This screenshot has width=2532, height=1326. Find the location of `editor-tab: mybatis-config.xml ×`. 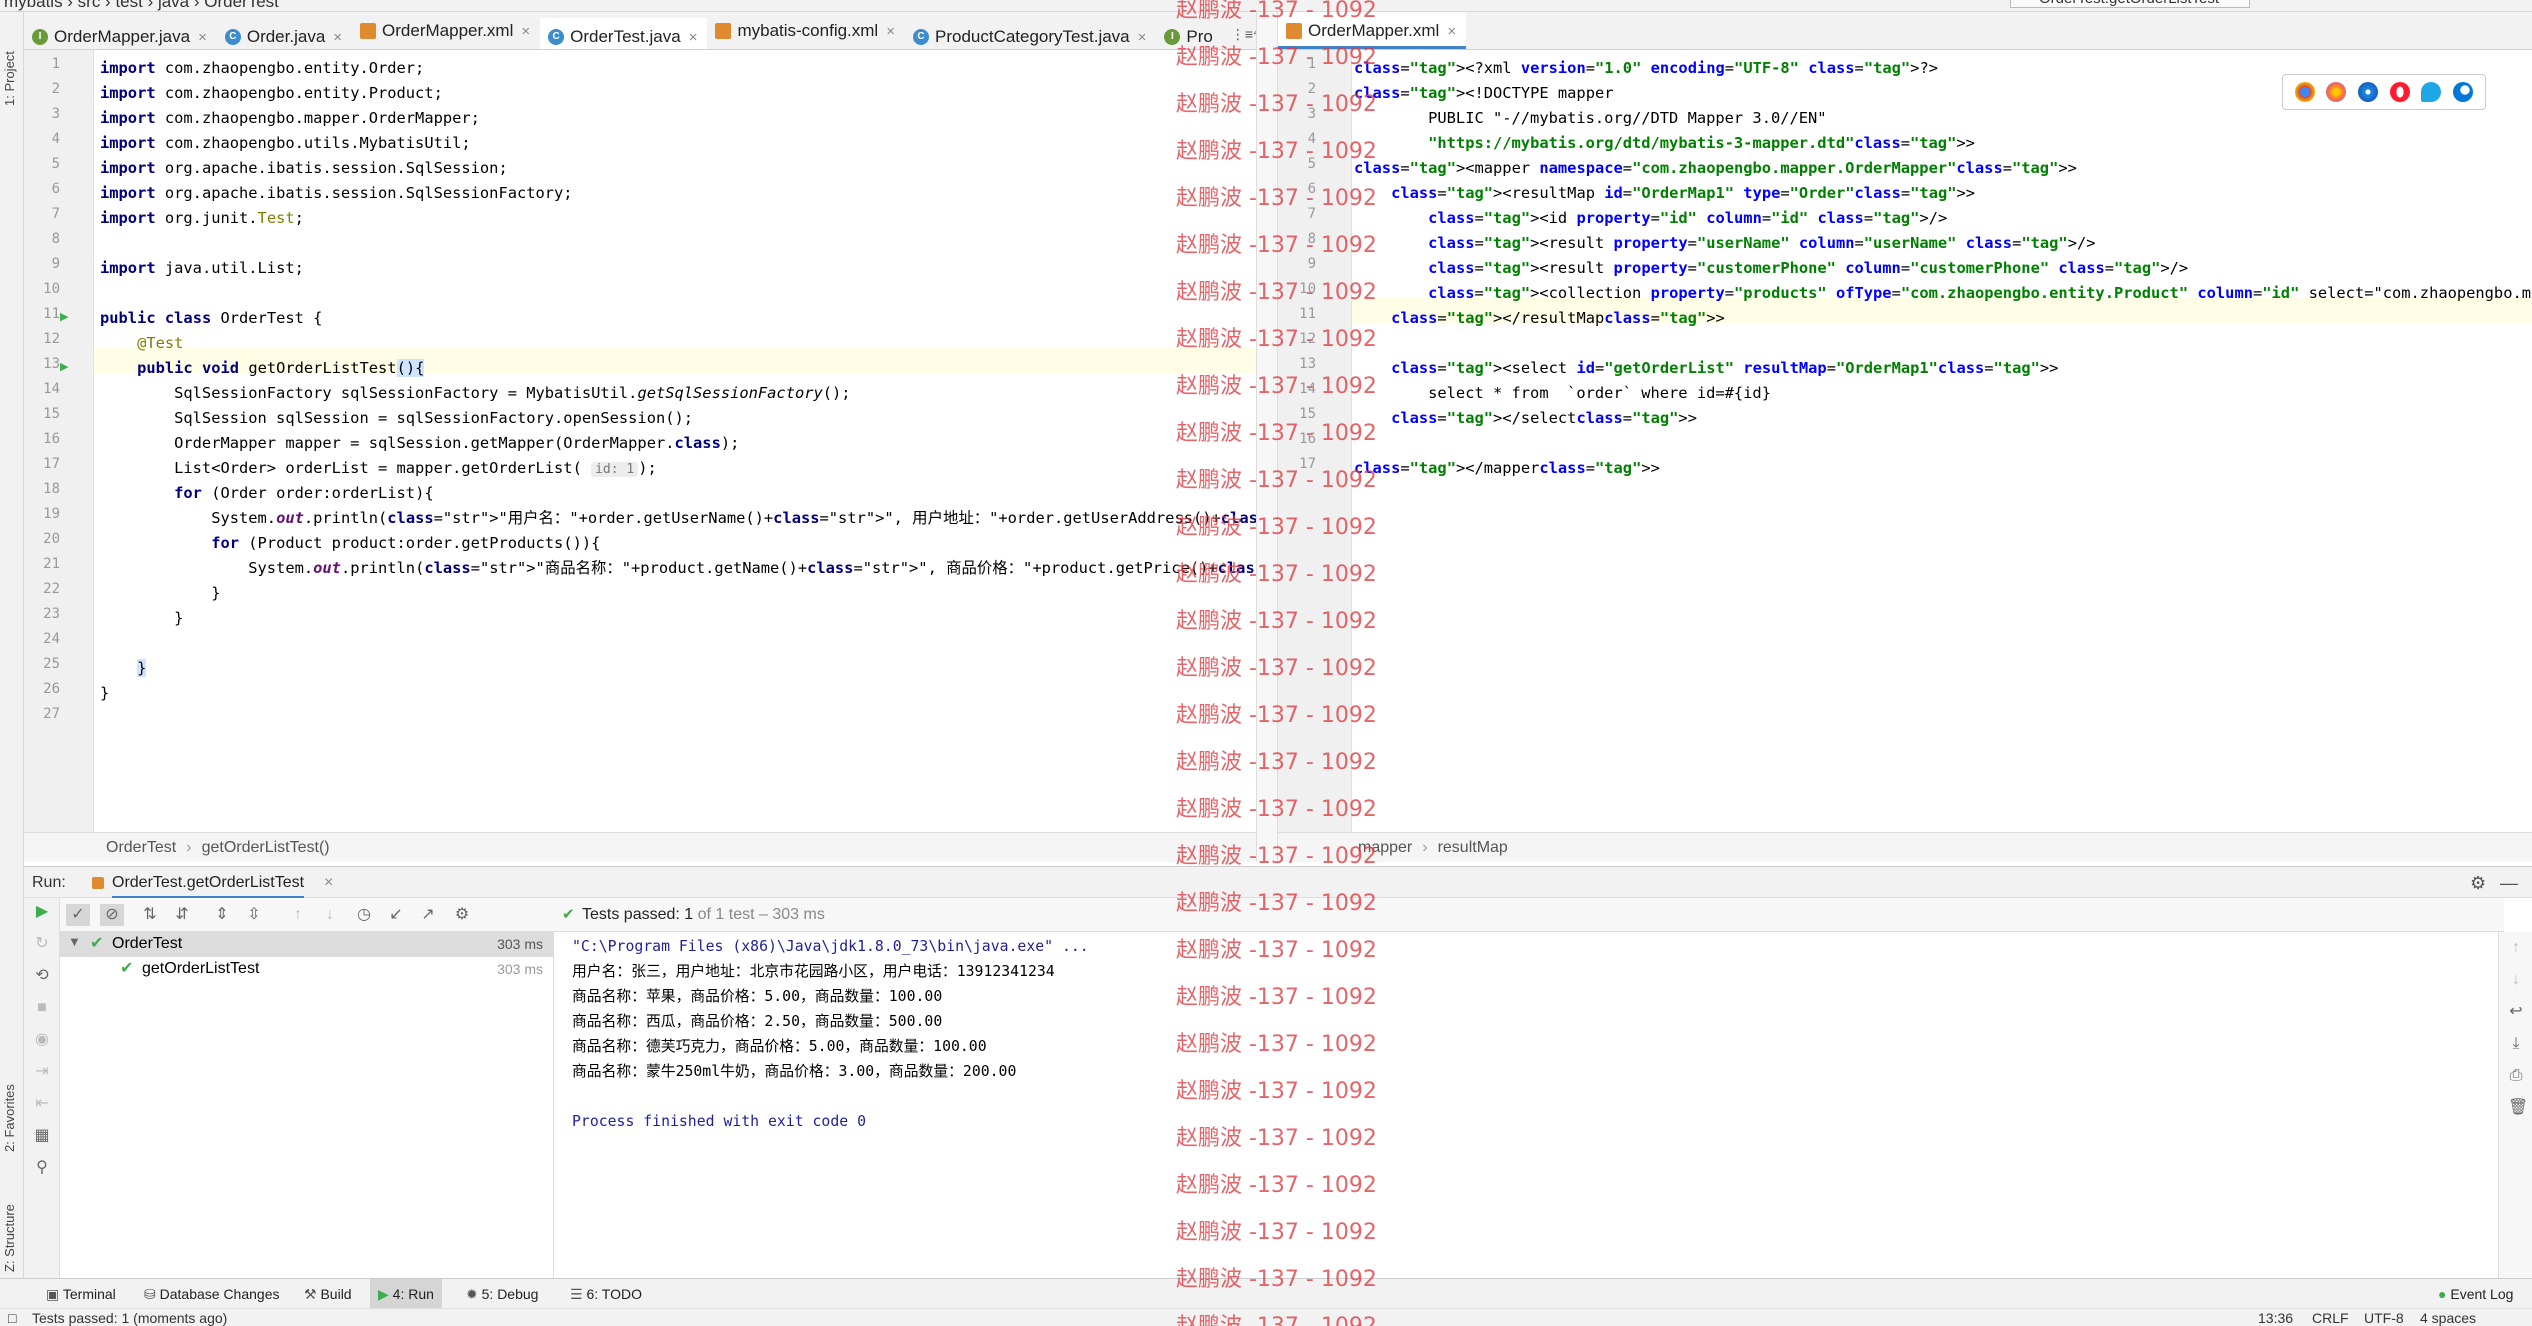

editor-tab: mybatis-config.xml × is located at coordinates (806, 30).